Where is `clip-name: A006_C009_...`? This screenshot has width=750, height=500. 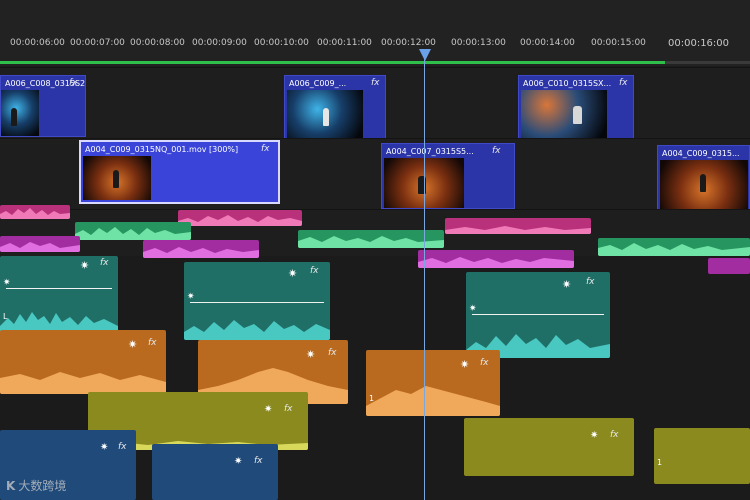 clip-name: A006_C009_... is located at coordinates (318, 83).